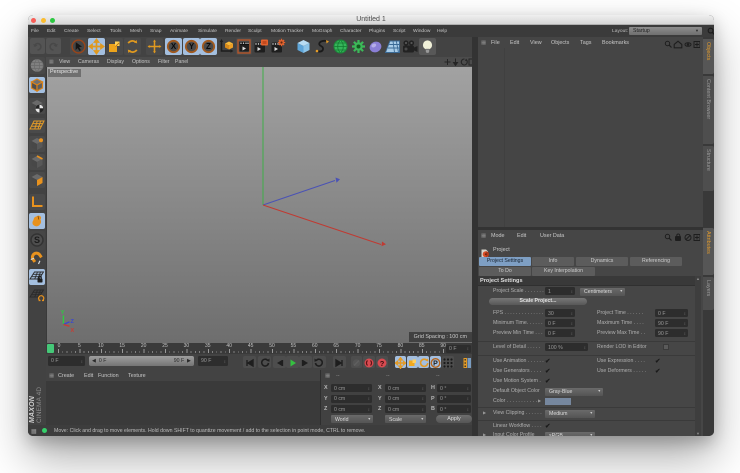 This screenshot has height=473, width=740. Describe the element at coordinates (37, 240) in the screenshot. I see `svg-text: S` at that location.